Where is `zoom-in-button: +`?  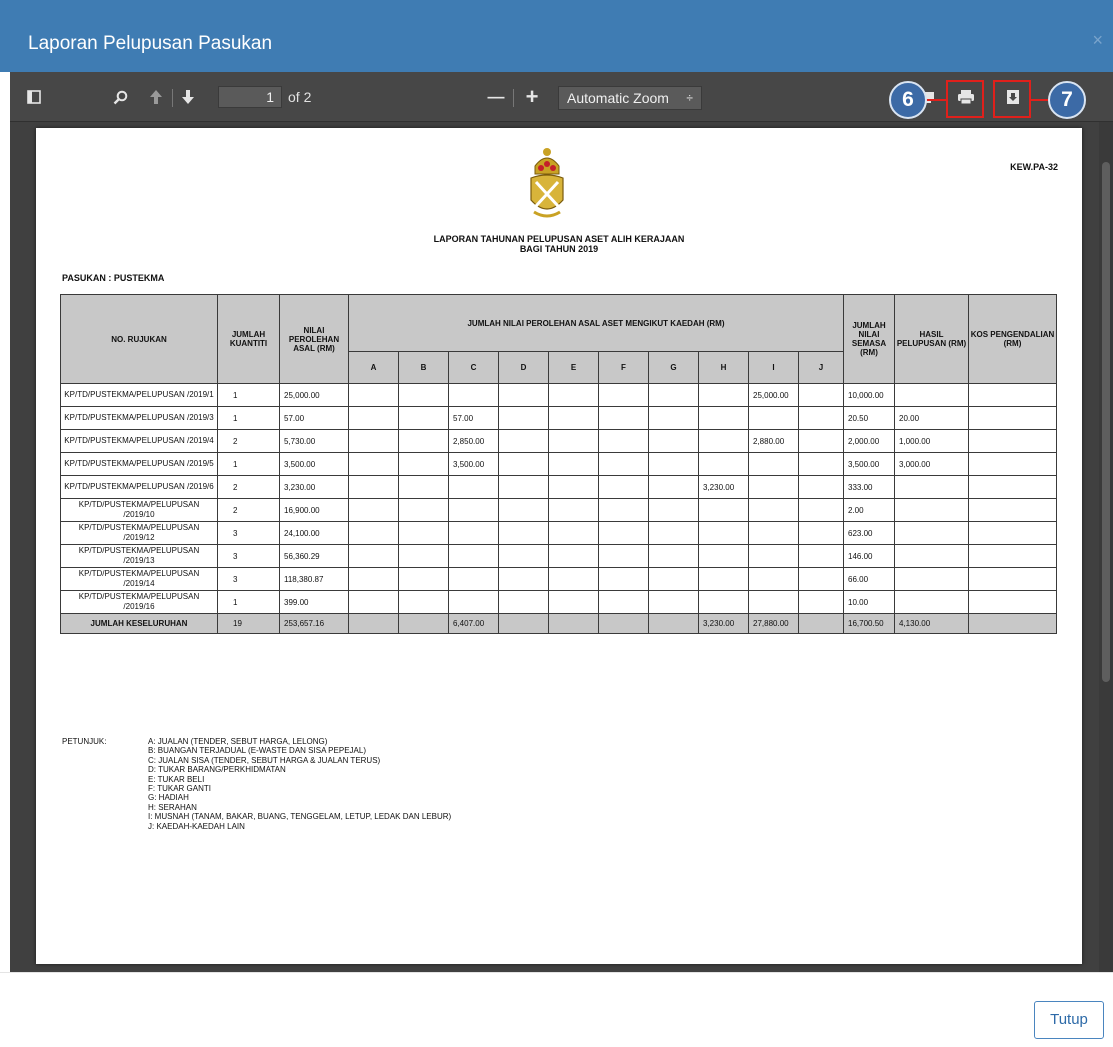 zoom-in-button: + is located at coordinates (532, 97).